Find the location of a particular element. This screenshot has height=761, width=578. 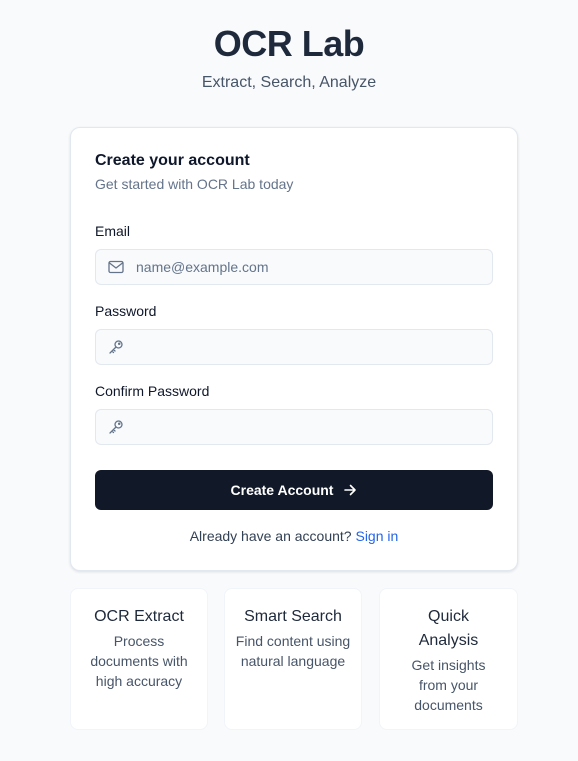

password-input-wrapper is located at coordinates (294, 347).